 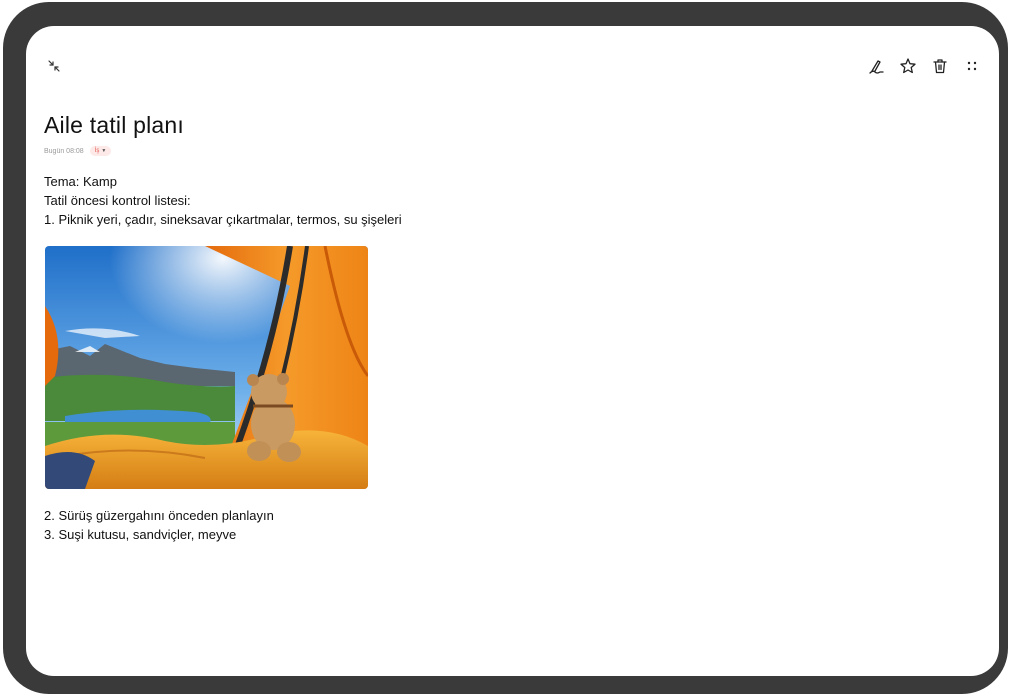 I want to click on note-meta: Bugün 08:08 İş ▼, so click(x=78, y=151).